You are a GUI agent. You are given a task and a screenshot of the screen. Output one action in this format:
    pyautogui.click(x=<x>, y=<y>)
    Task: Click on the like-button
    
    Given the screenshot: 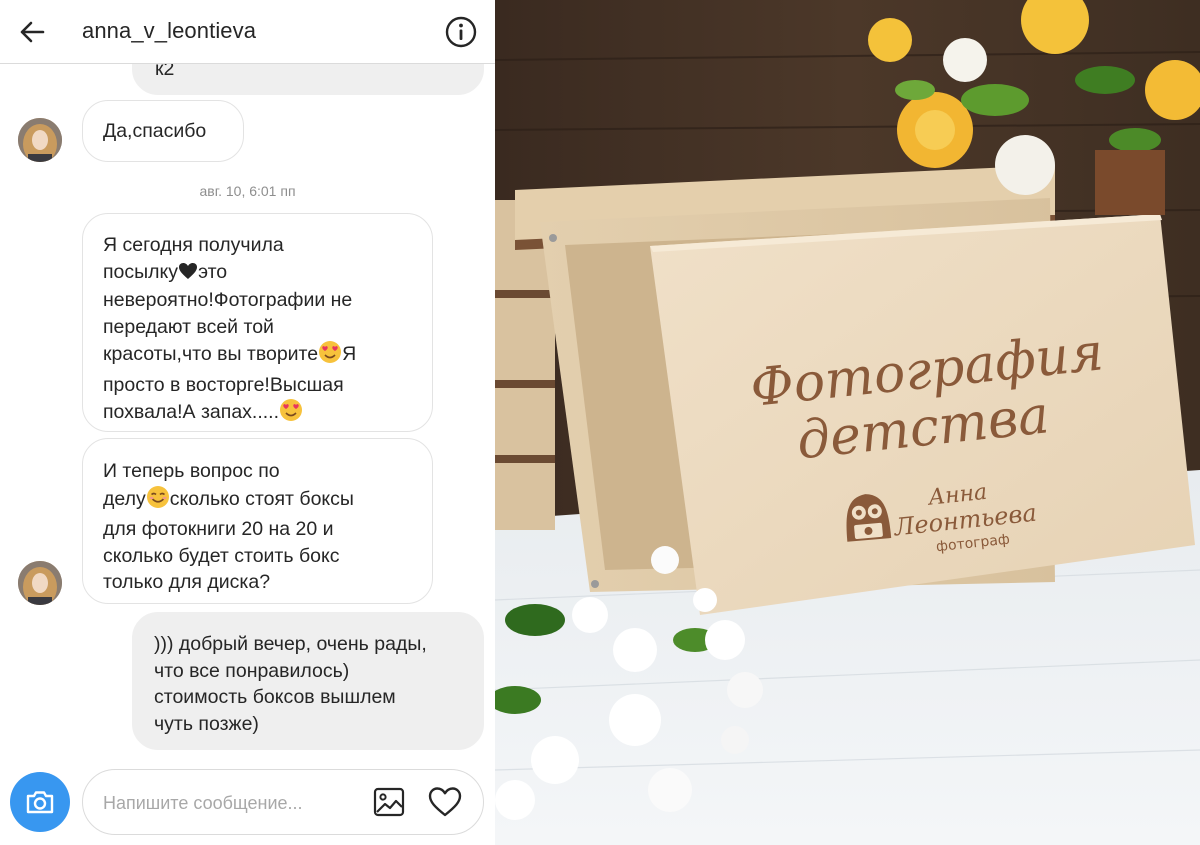 What is the action you would take?
    pyautogui.click(x=445, y=803)
    